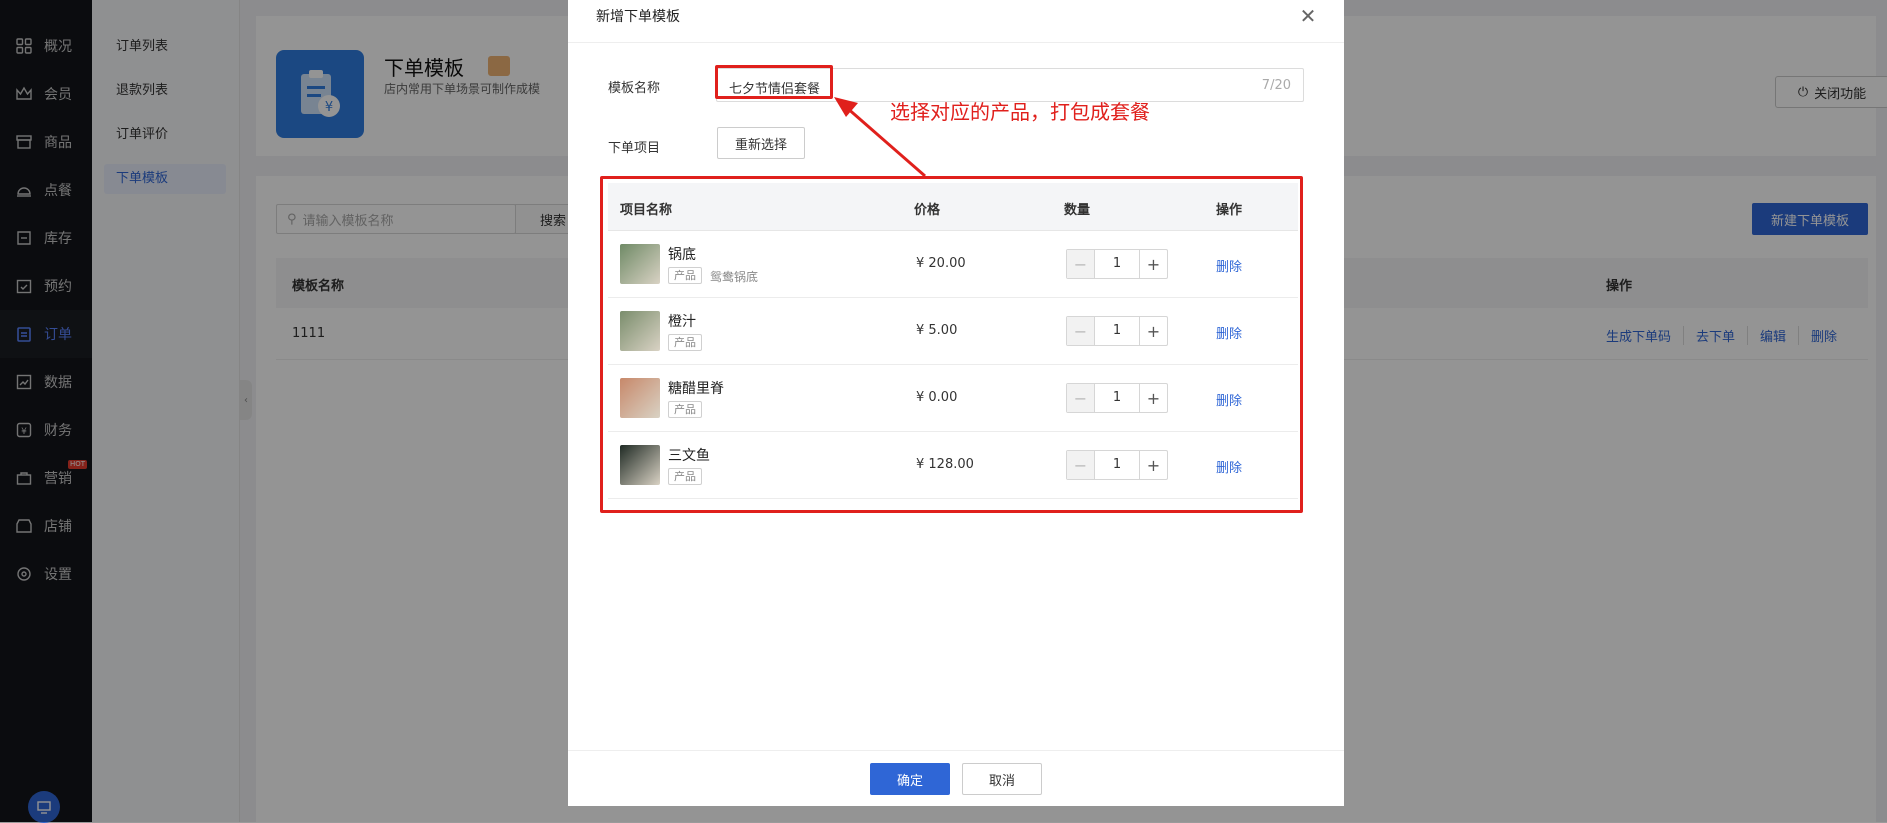 Image resolution: width=1887 pixels, height=823 pixels. I want to click on reselect-button: 重新选择, so click(761, 143).